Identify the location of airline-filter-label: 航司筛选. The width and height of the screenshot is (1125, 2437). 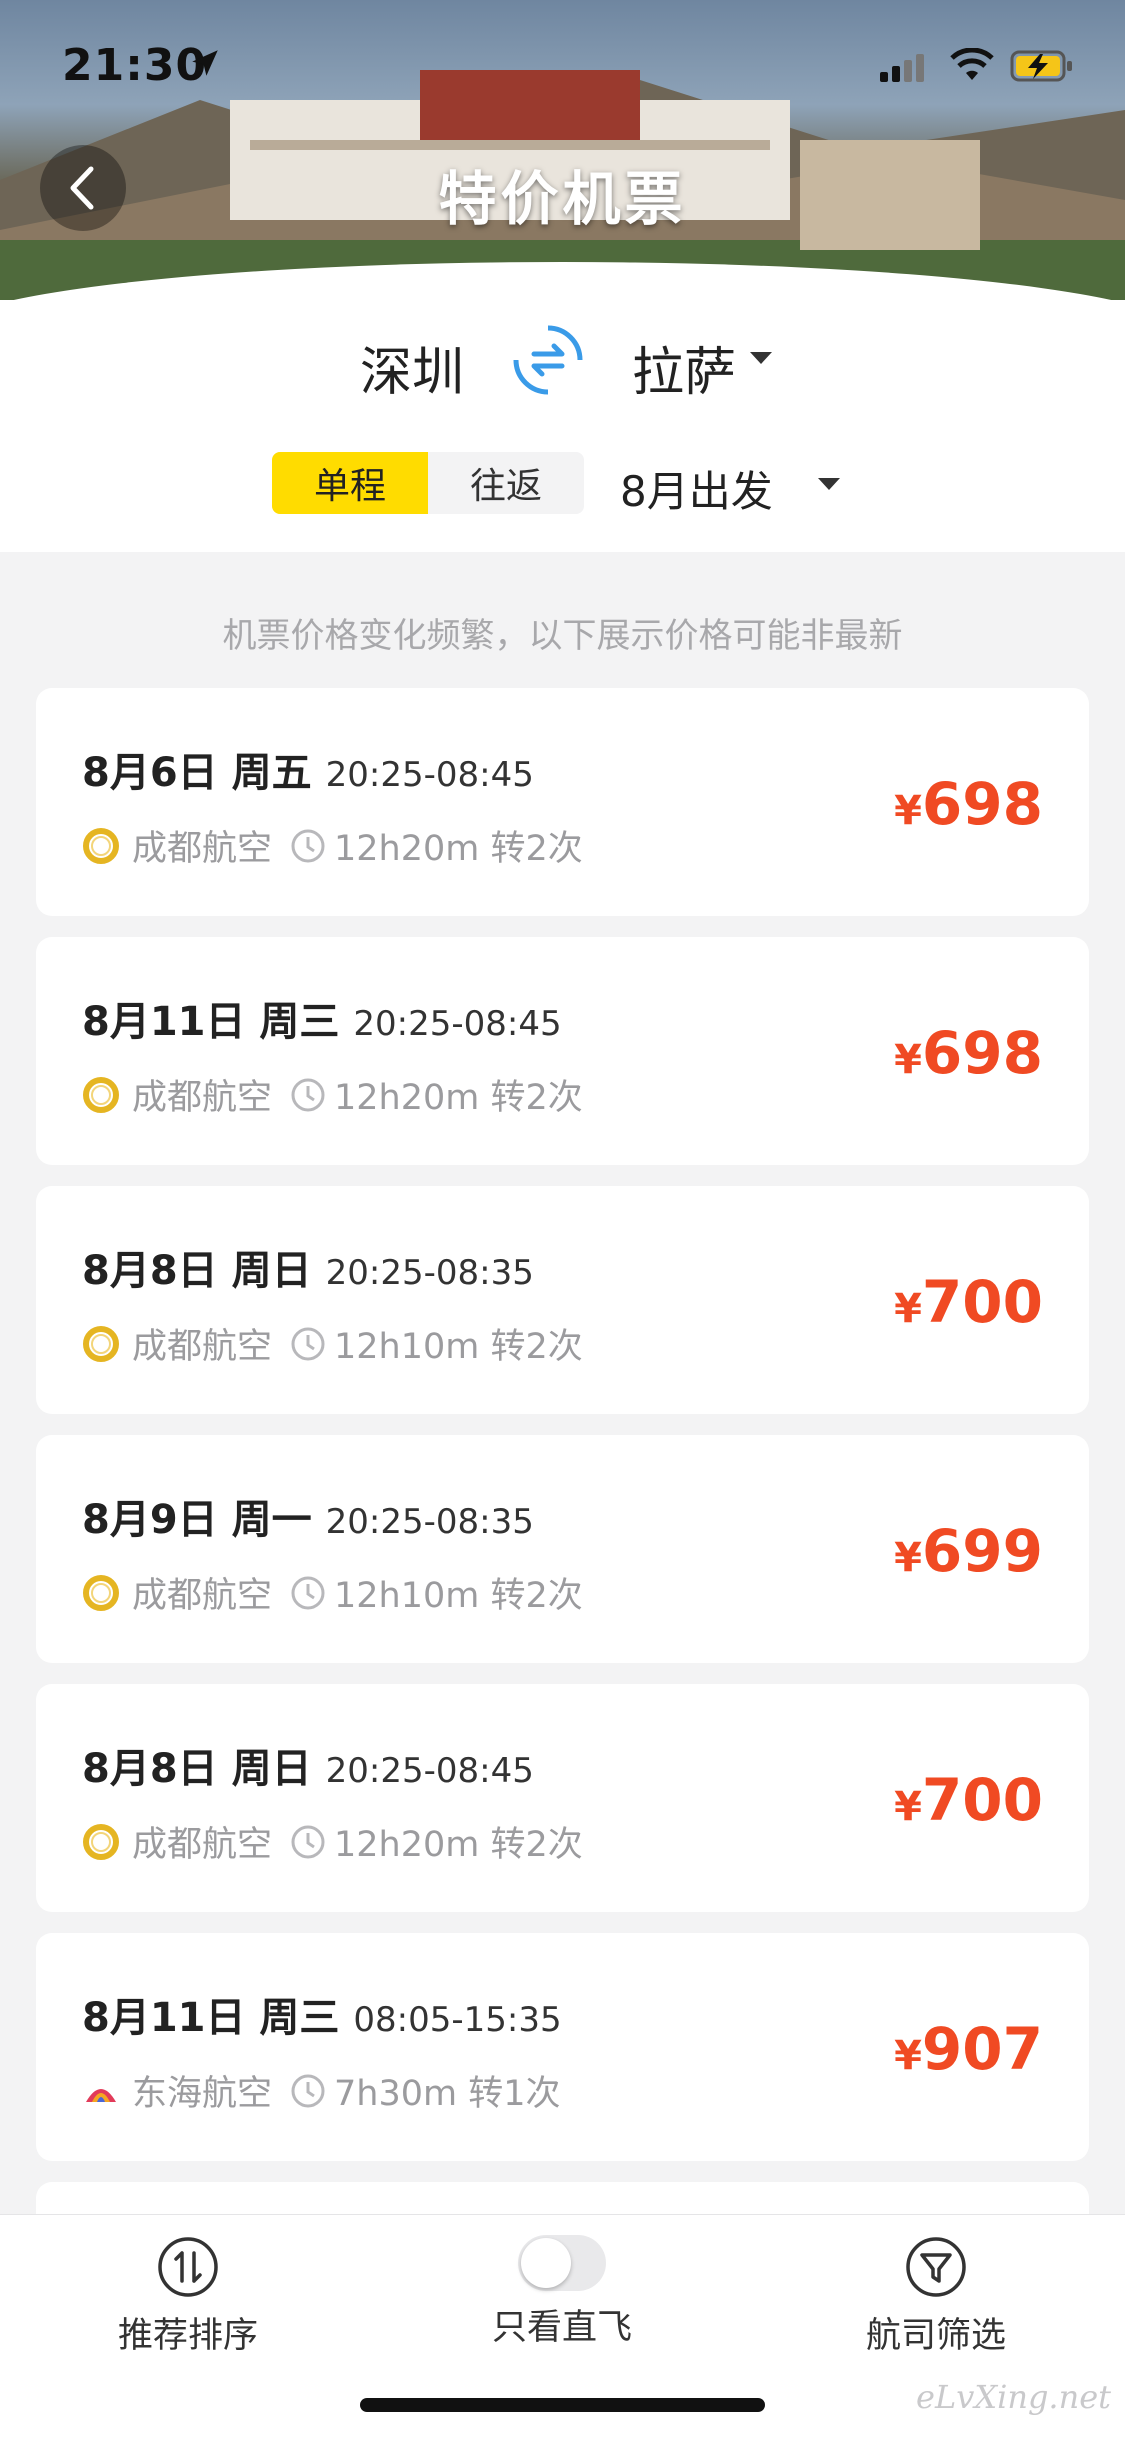
(935, 2336).